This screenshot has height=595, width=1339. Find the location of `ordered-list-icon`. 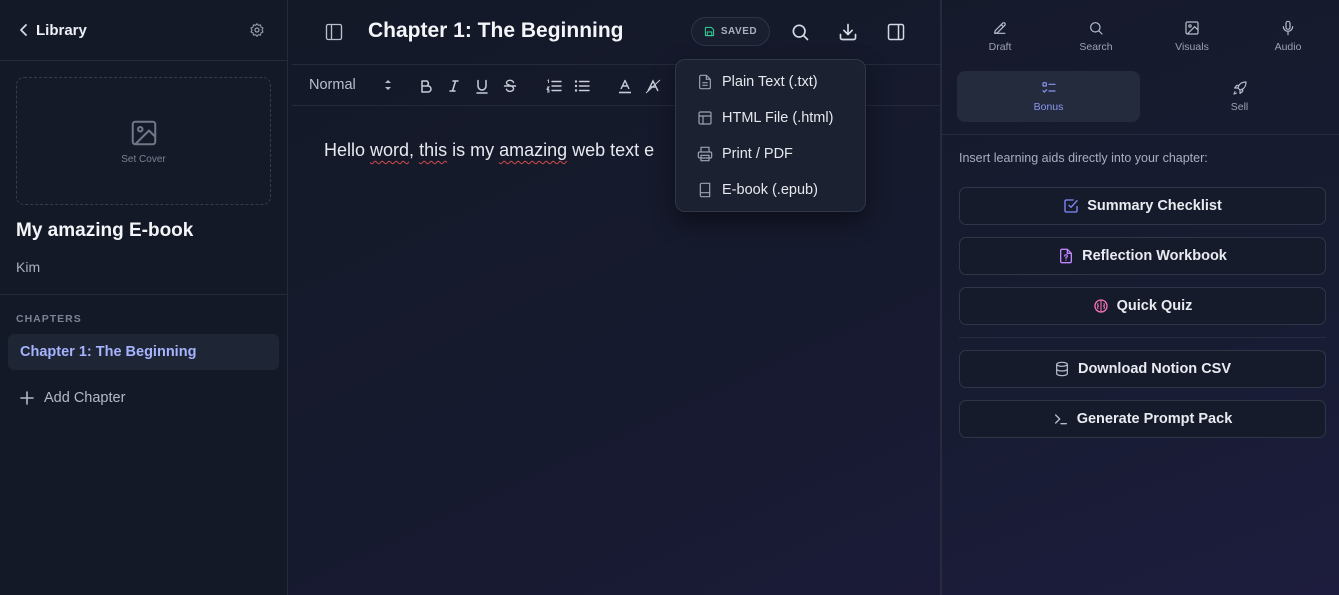

ordered-list-icon is located at coordinates (554, 86).